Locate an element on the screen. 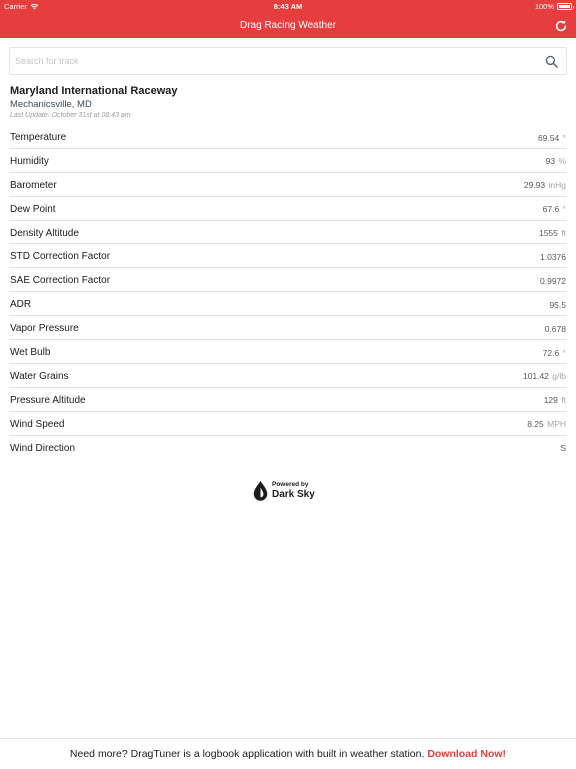 Image resolution: width=576 pixels, height=769 pixels. weather-value: 93 % is located at coordinates (556, 161).